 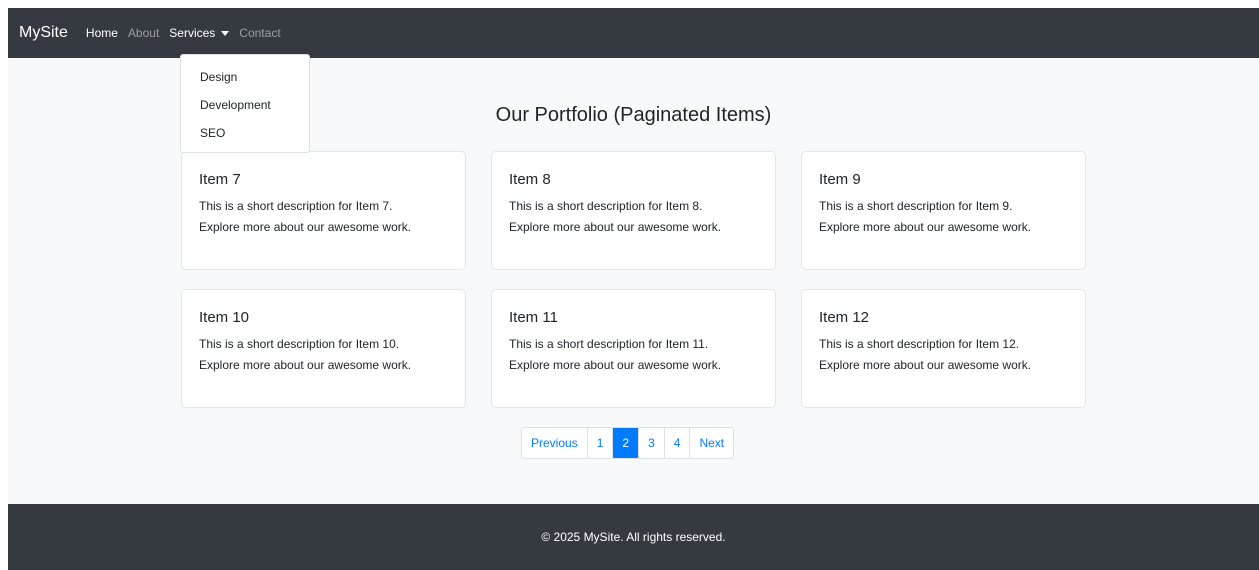 I want to click on footer-copyright: © 2025 MySite. All rights reserved., so click(x=633, y=537).